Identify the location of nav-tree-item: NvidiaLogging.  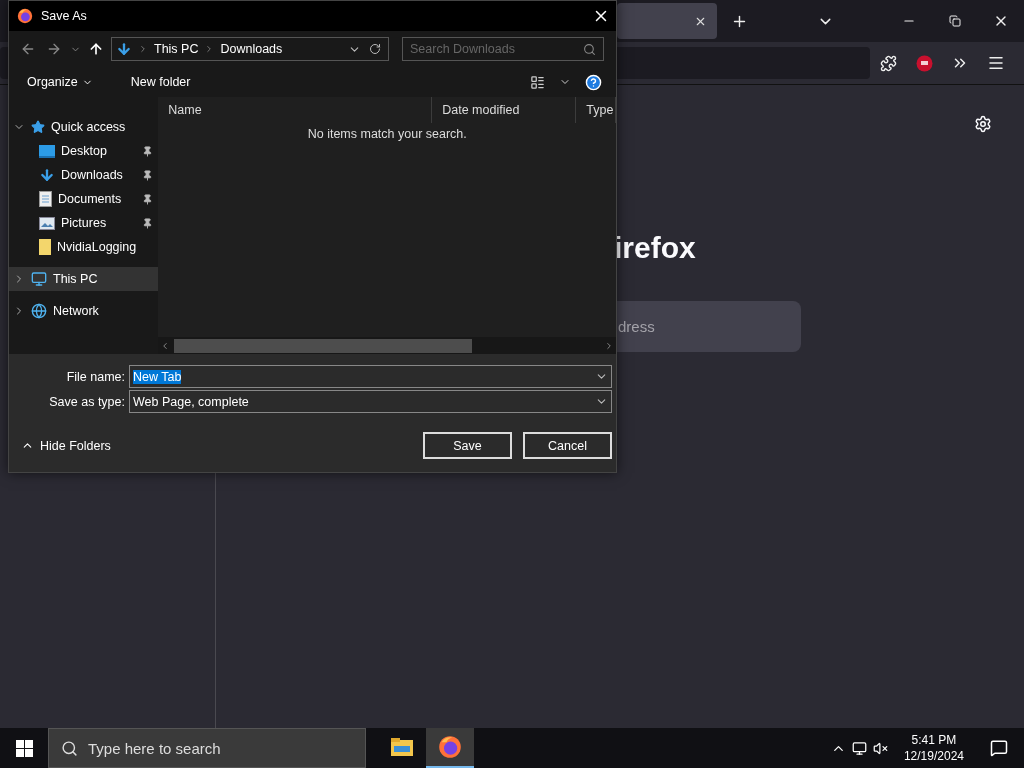
(84, 247).